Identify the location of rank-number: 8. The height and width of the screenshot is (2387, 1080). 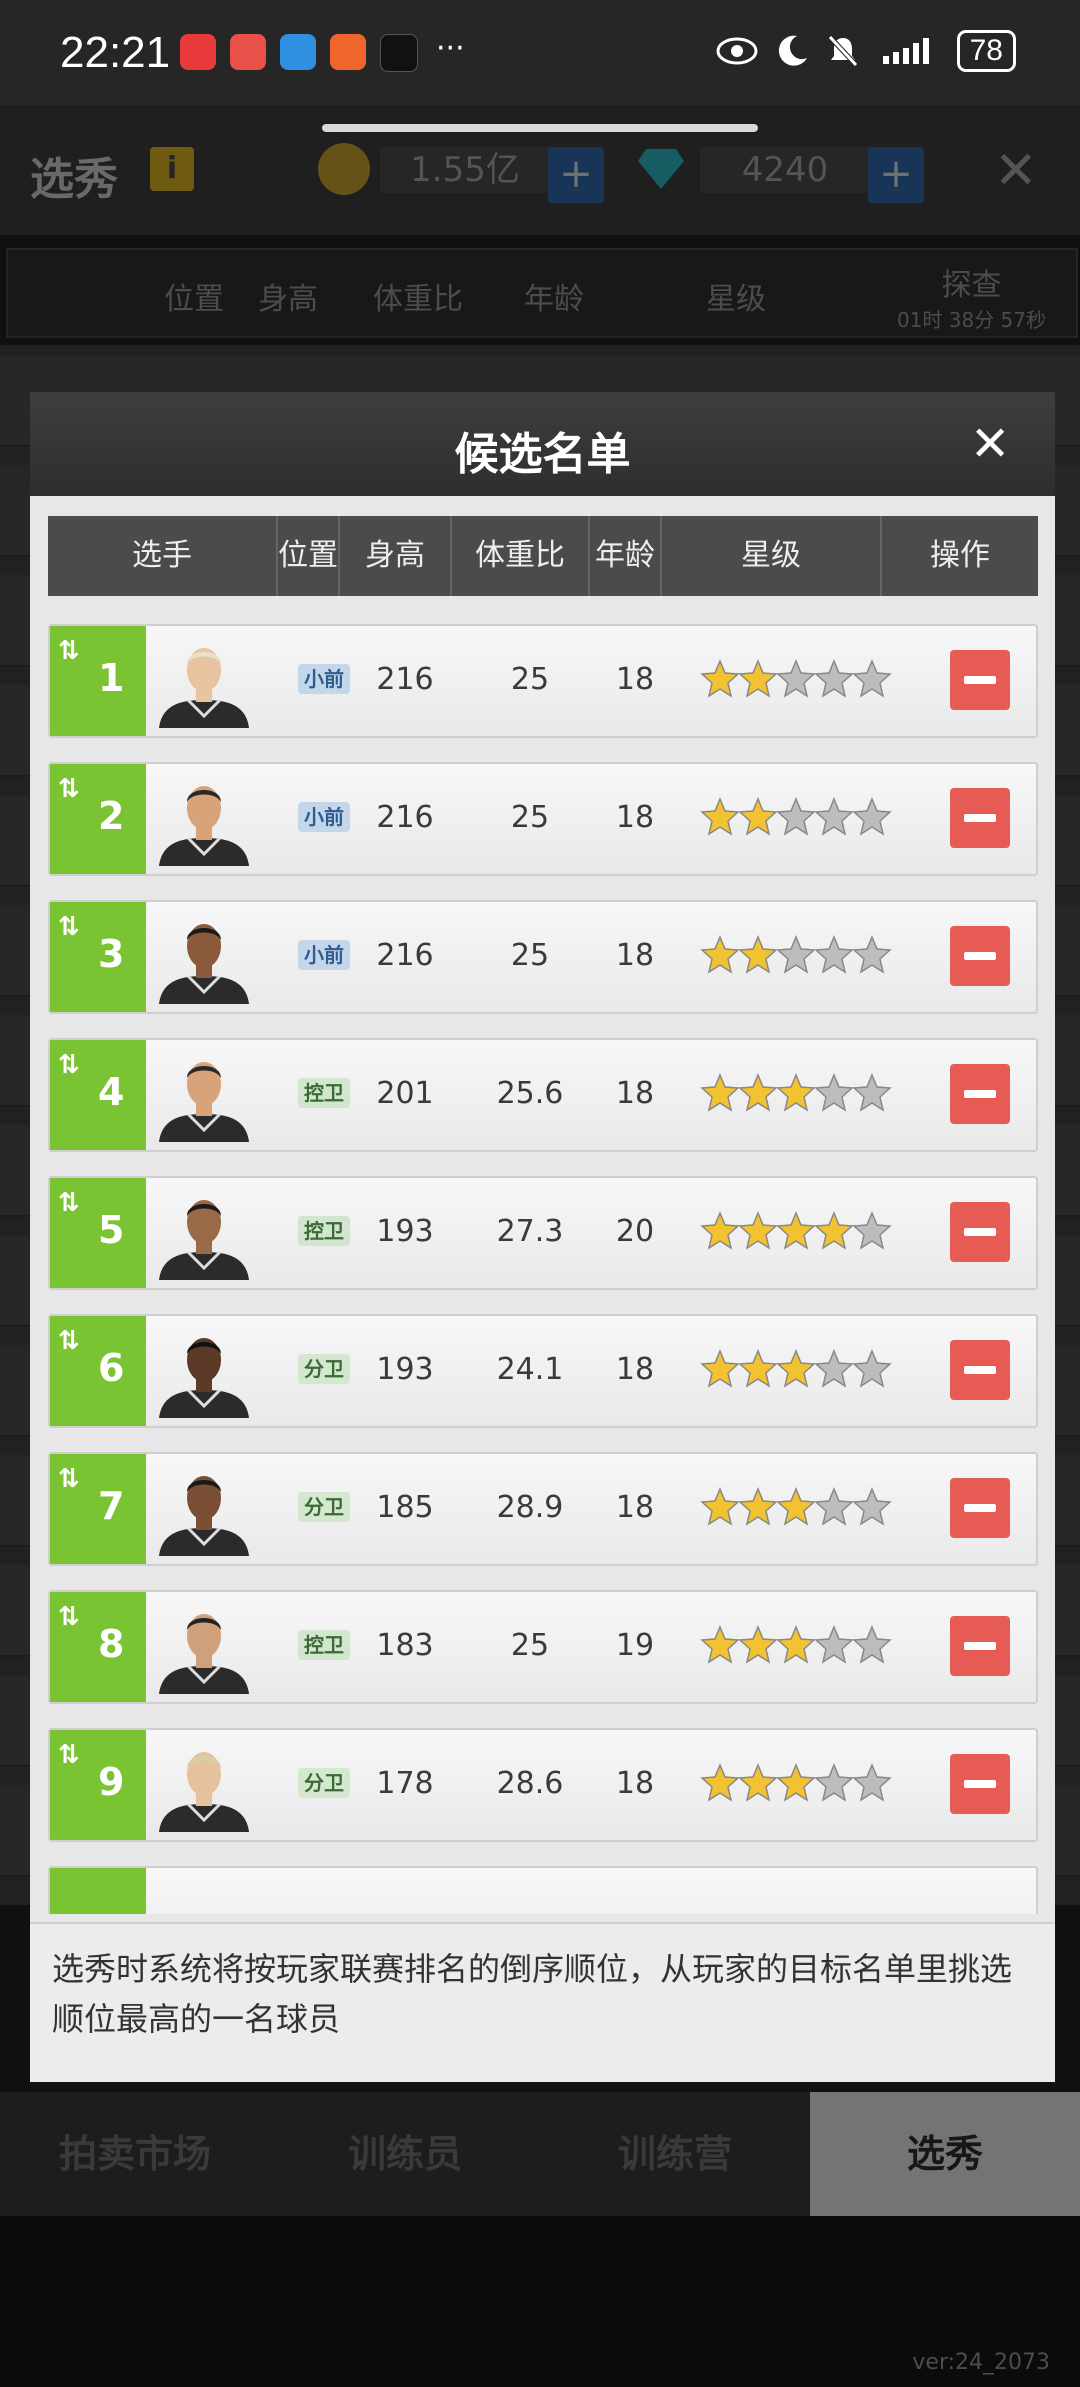
(111, 1644).